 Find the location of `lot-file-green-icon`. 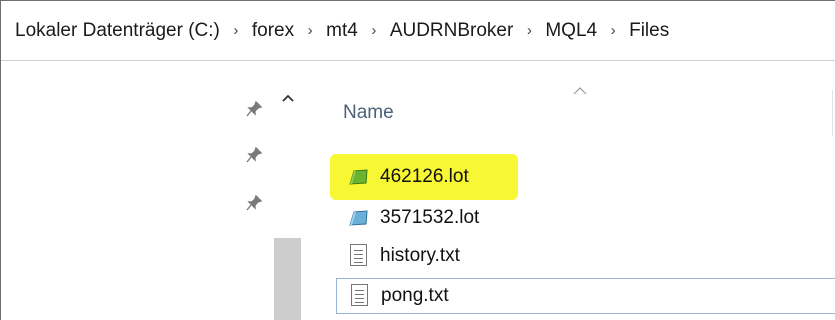

lot-file-green-icon is located at coordinates (359, 177).